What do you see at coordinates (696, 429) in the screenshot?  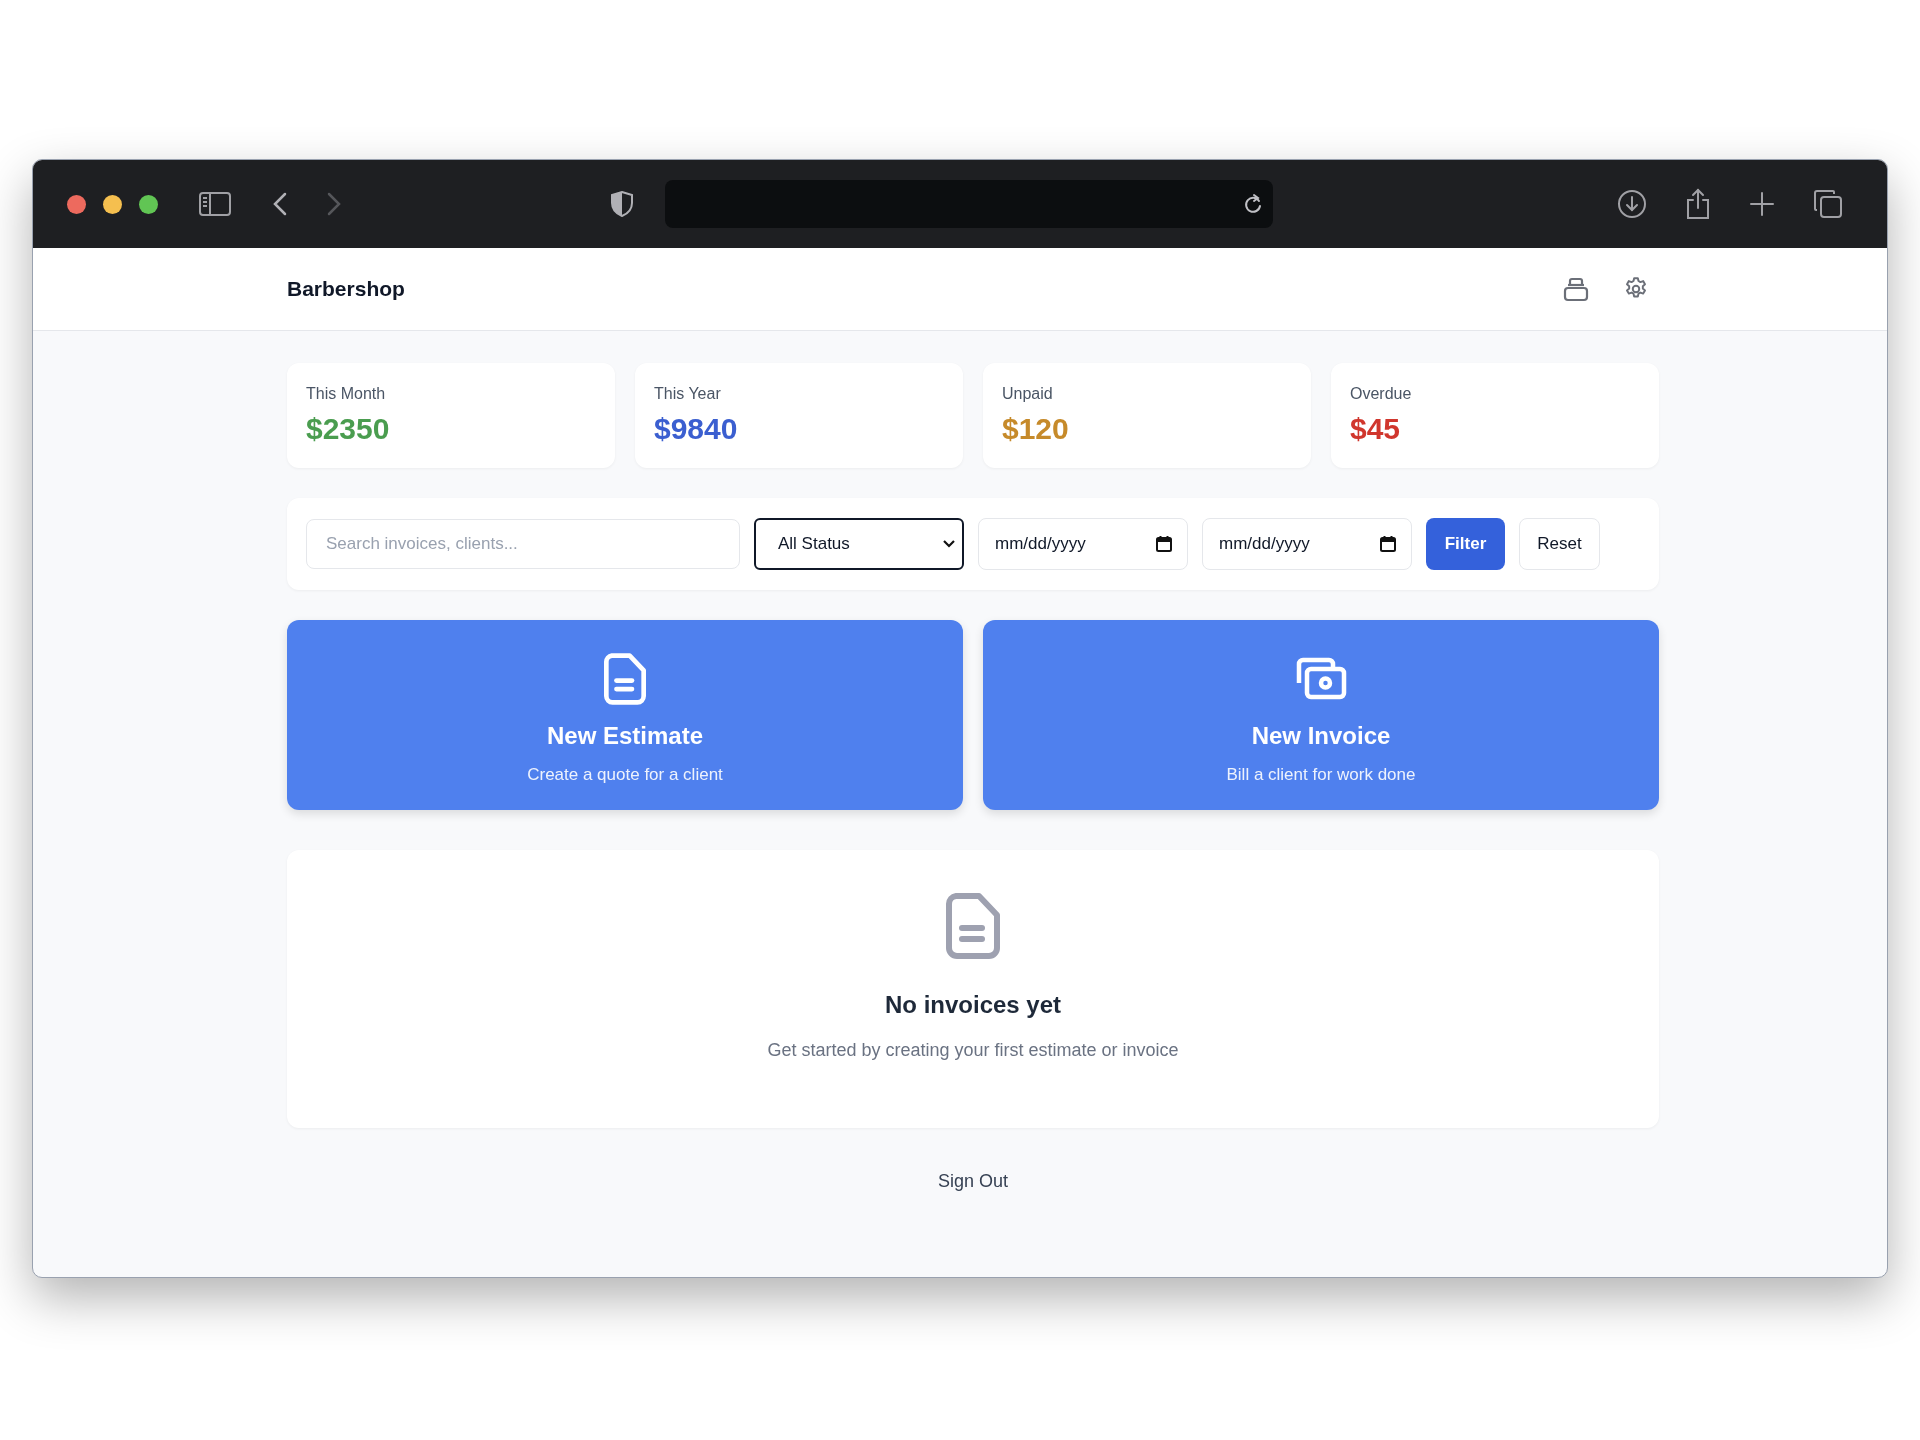 I see `stat-value: $9840` at bounding box center [696, 429].